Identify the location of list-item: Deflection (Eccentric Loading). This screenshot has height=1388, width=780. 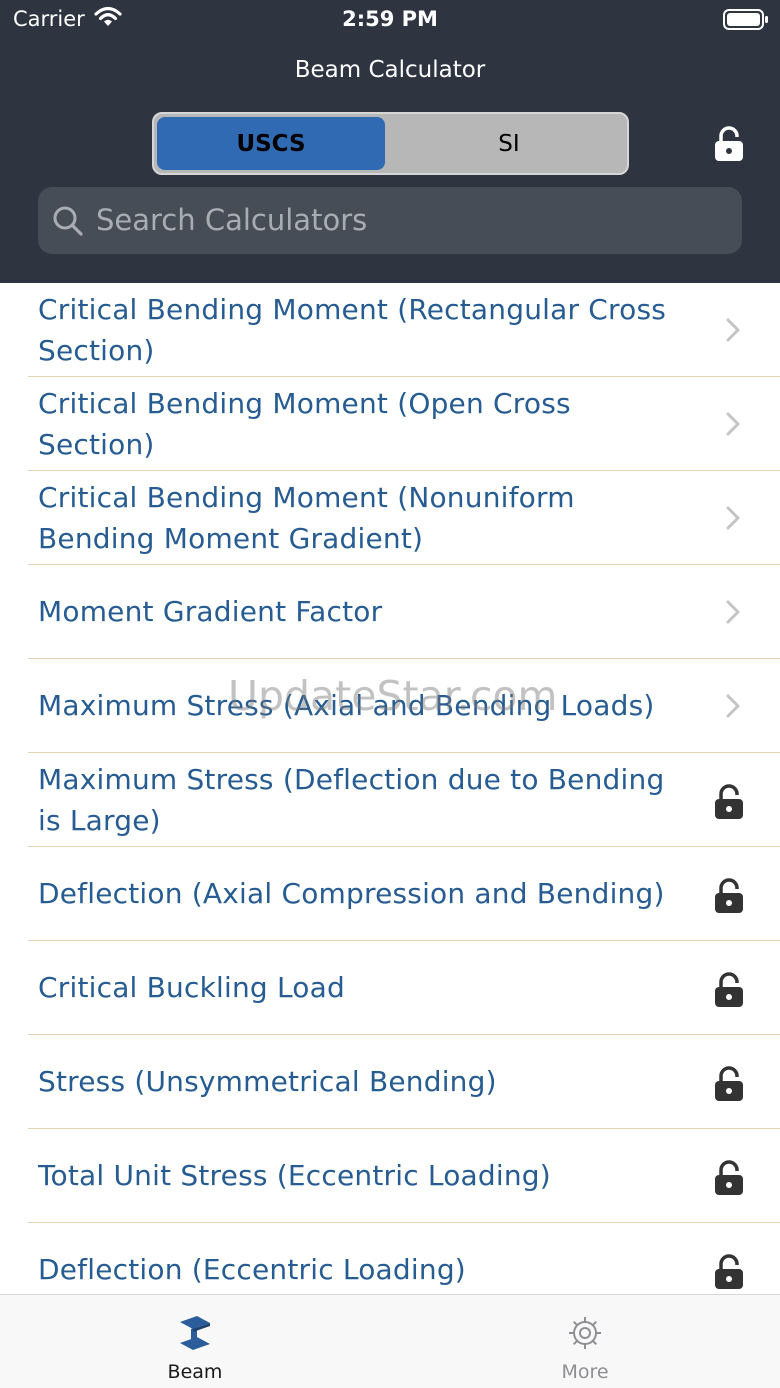
(390, 1258).